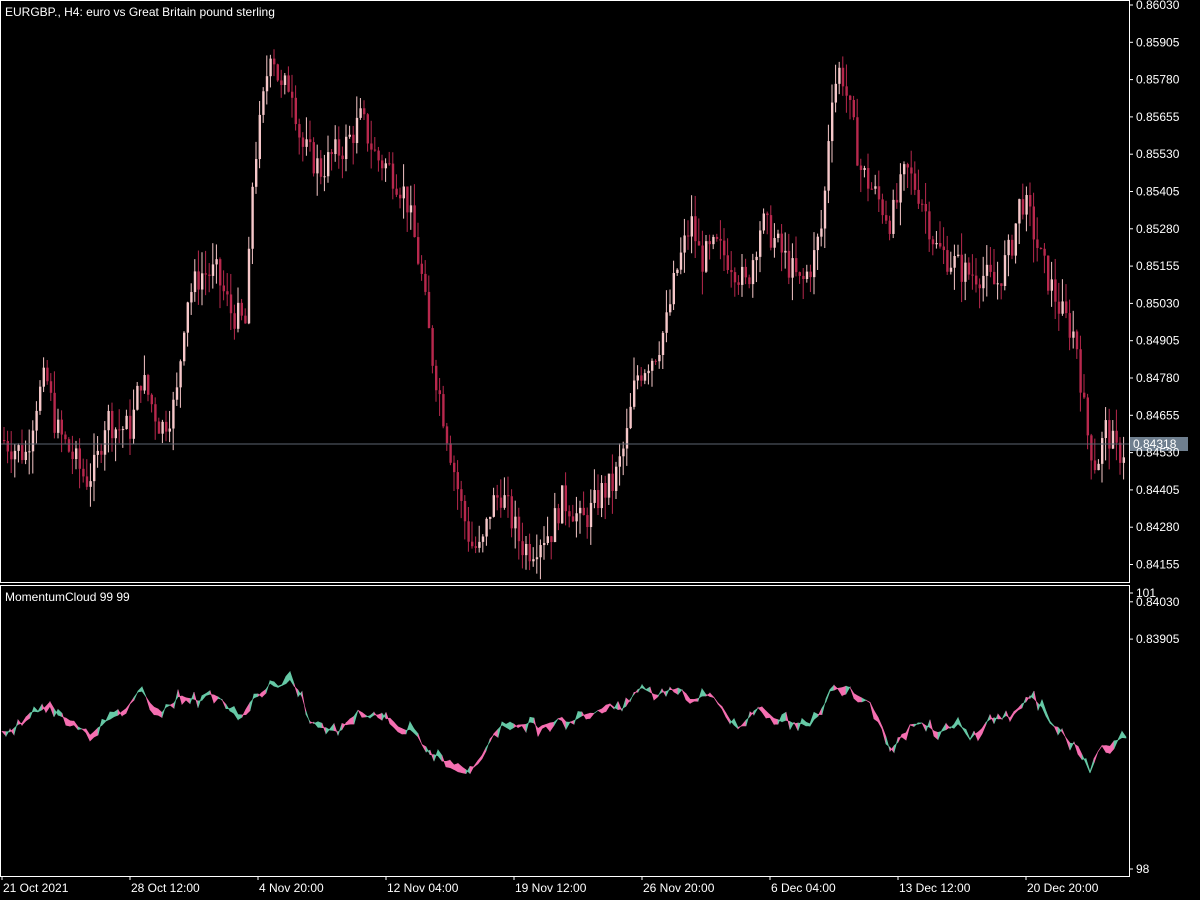  Describe the element at coordinates (1158, 415) in the screenshot. I see `price-tick-label: 0.84655` at that location.